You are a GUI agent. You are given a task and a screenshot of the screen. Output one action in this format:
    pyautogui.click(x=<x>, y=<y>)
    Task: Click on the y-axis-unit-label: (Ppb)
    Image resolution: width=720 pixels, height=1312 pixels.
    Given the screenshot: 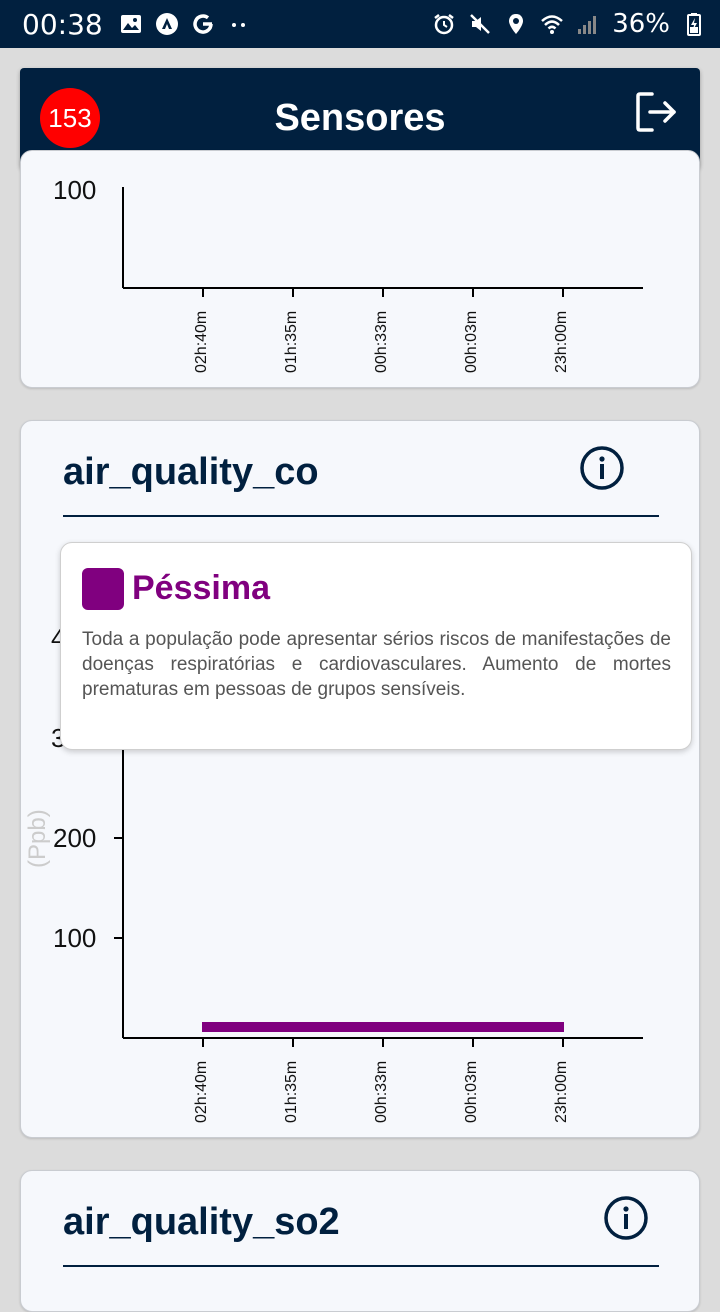 What is the action you would take?
    pyautogui.click(x=37, y=838)
    